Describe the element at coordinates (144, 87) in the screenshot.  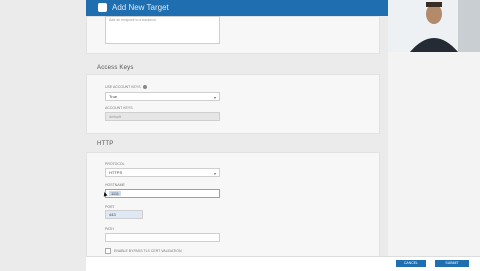
I see `info-icon` at that location.